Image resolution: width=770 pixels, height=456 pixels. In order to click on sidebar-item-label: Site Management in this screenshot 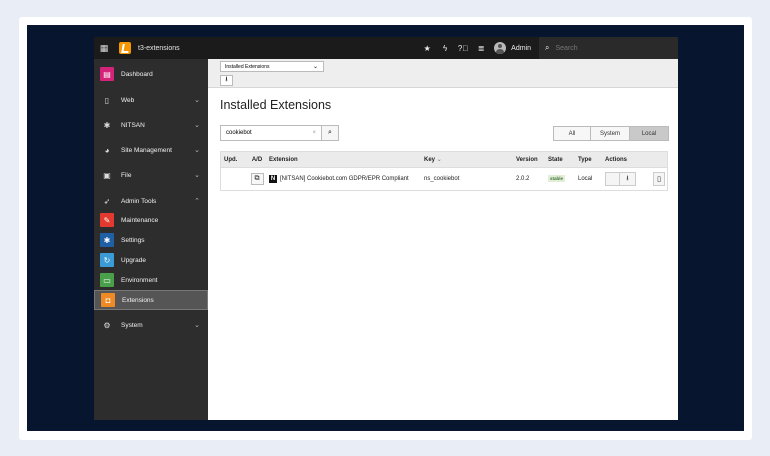, I will do `click(146, 150)`.